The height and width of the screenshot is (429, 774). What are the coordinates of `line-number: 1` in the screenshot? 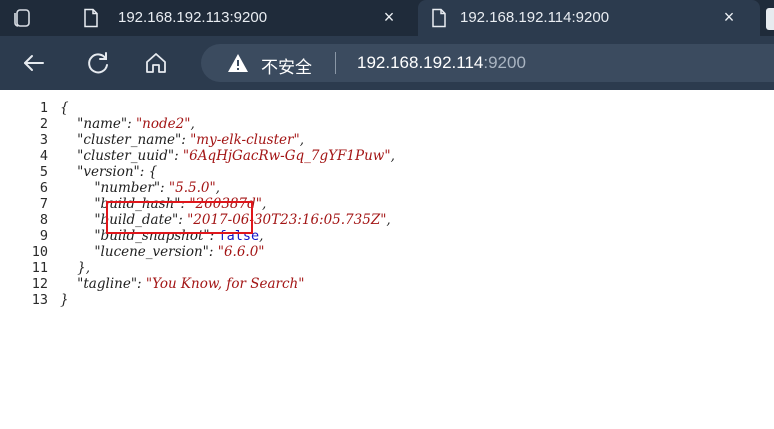 It's located at (43, 108).